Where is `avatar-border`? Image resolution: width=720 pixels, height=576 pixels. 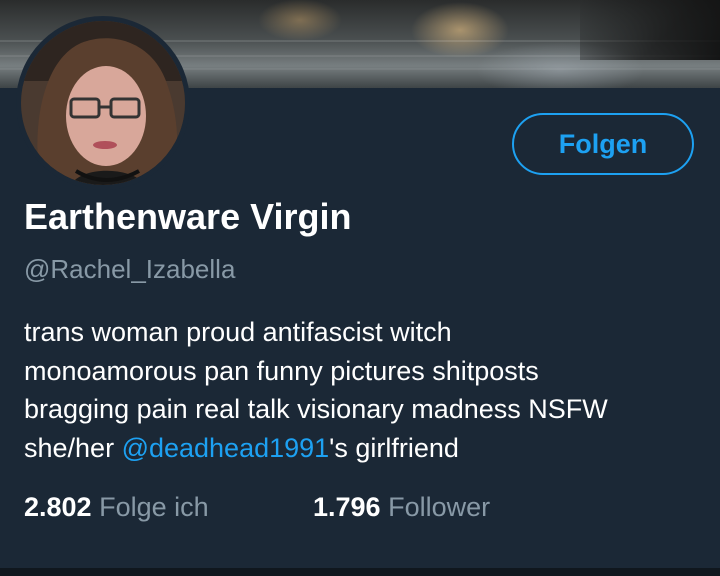 avatar-border is located at coordinates (103, 103).